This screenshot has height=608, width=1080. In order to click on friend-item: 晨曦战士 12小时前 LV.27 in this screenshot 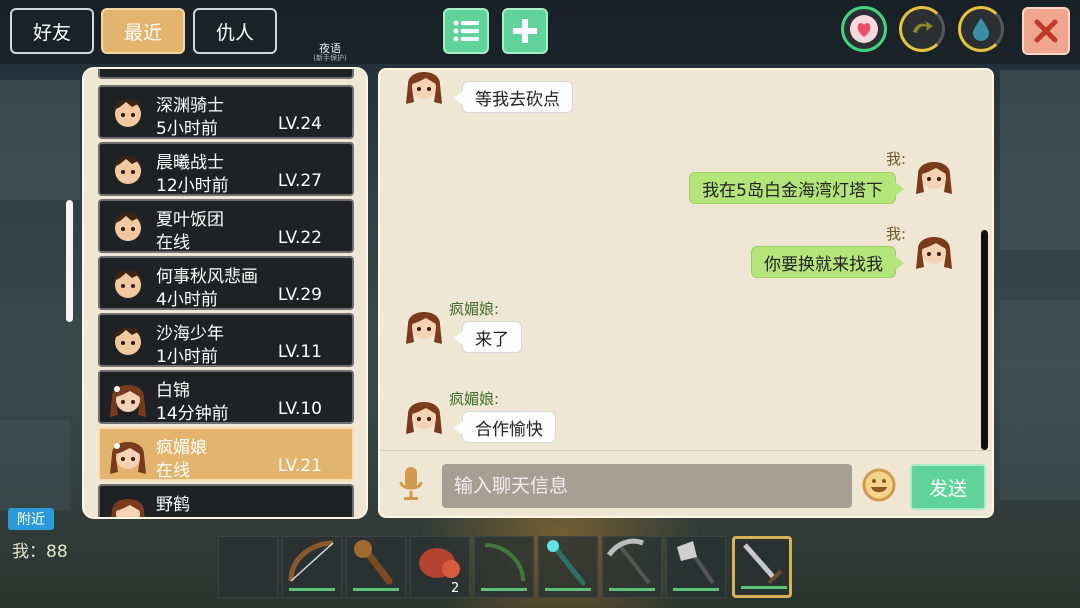, I will do `click(226, 169)`.